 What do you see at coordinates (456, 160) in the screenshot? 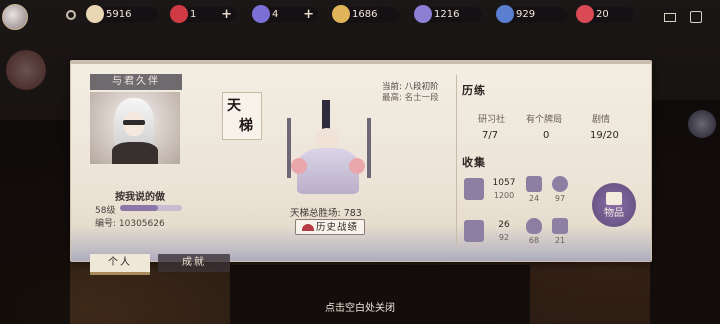
I see `panel-divider` at bounding box center [456, 160].